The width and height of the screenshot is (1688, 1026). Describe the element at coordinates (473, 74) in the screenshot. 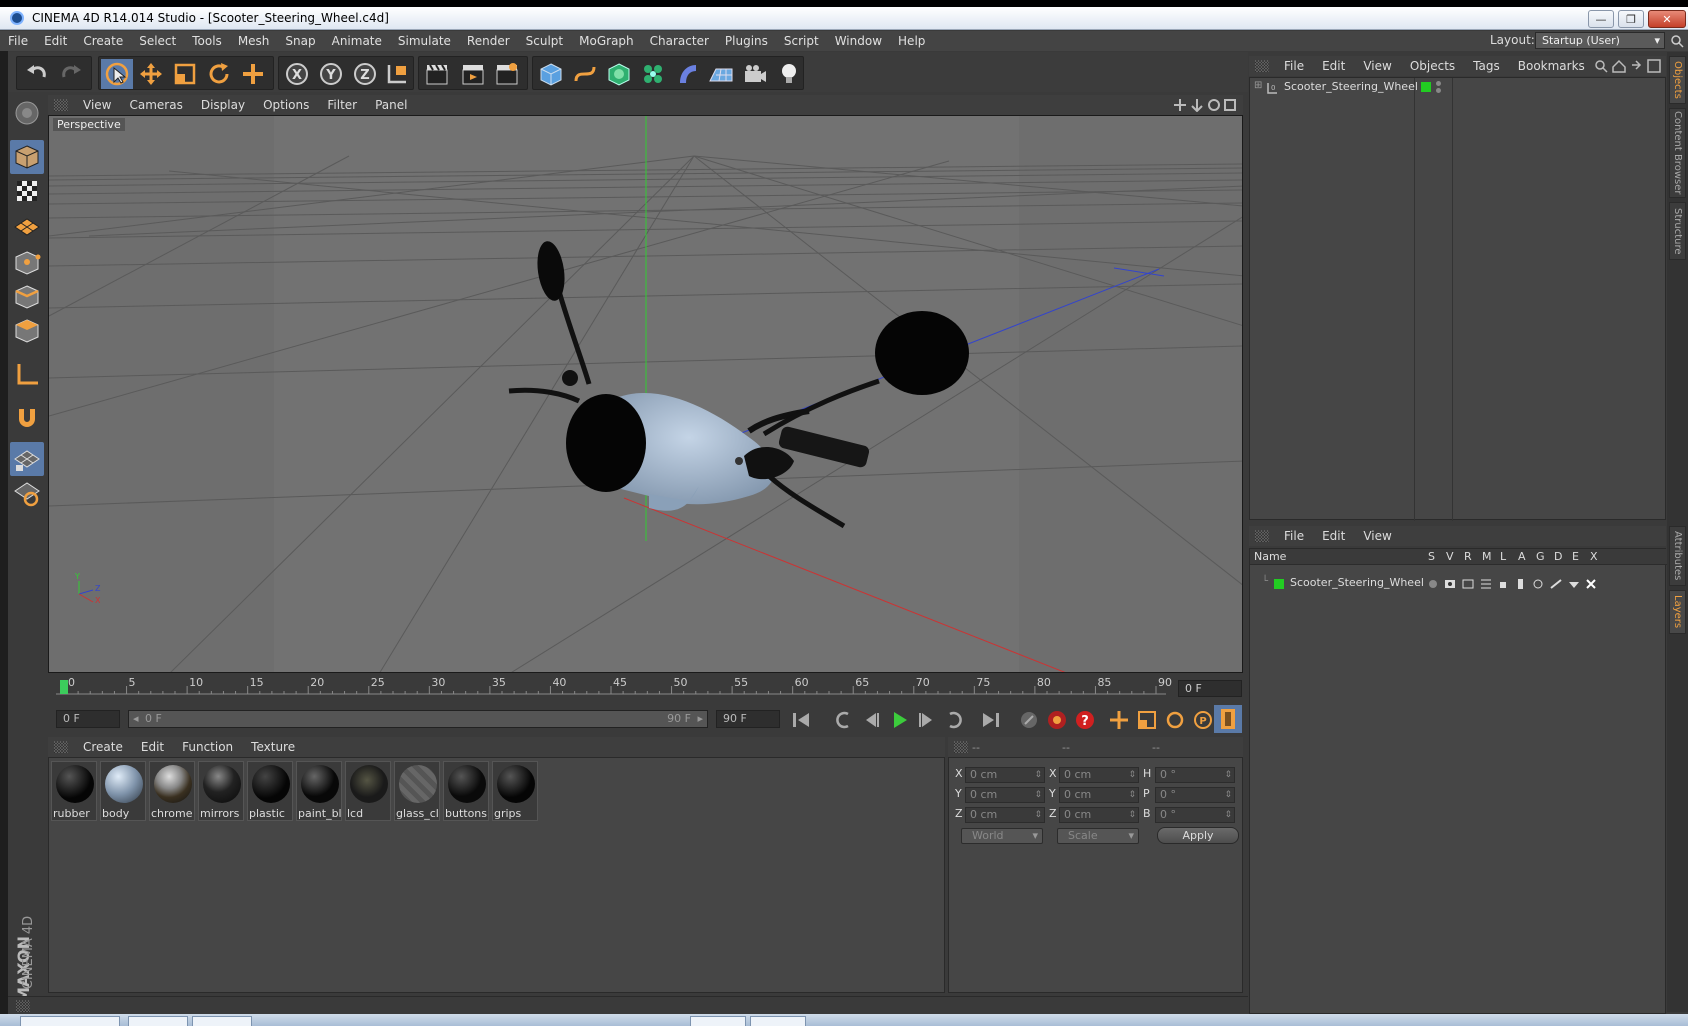

I see `render-picture-viewer-button` at that location.